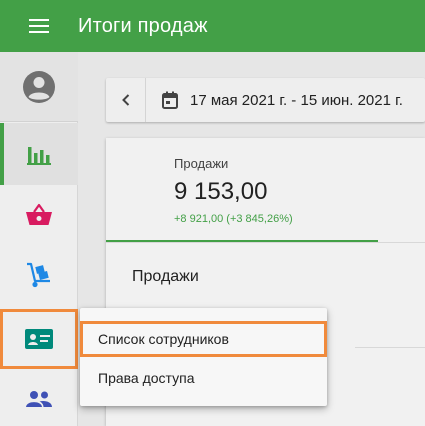 This screenshot has height=426, width=425. What do you see at coordinates (296, 100) in the screenshot?
I see `date-range-text: 17 мая 2021 г. - 15 июн. 2021 г.` at bounding box center [296, 100].